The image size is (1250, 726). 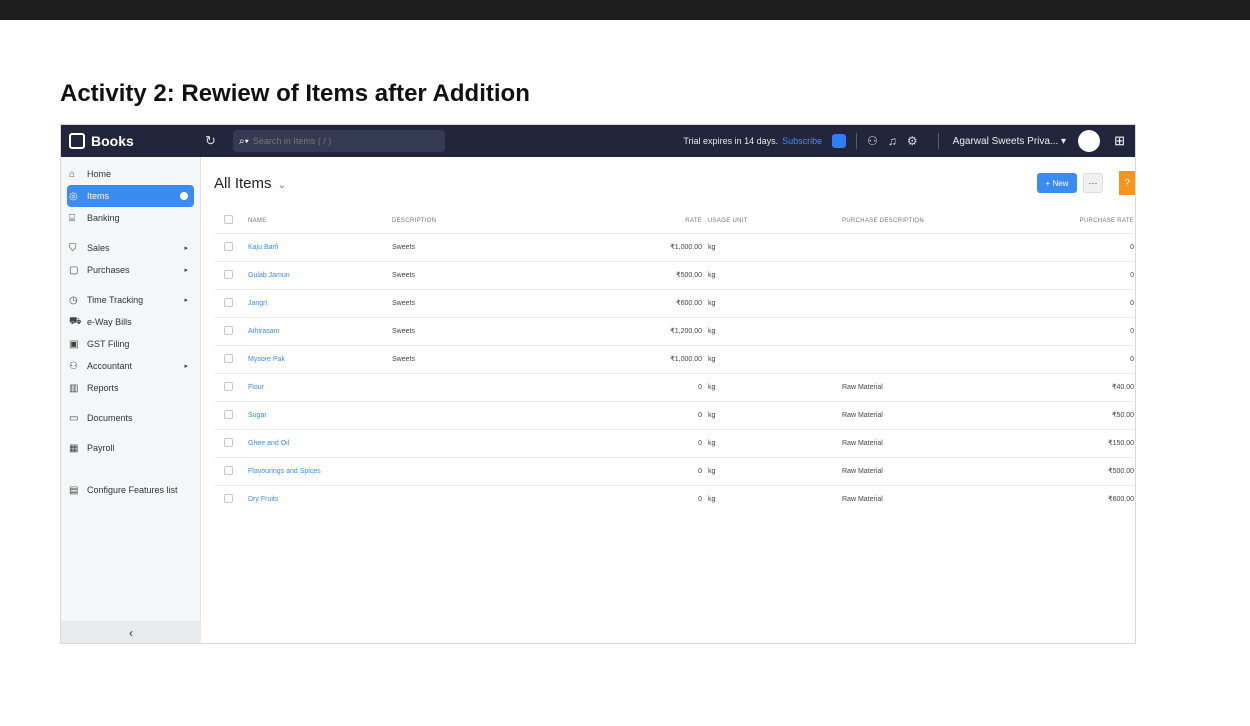 I want to click on apps-icon: ⊞, so click(x=1119, y=141).